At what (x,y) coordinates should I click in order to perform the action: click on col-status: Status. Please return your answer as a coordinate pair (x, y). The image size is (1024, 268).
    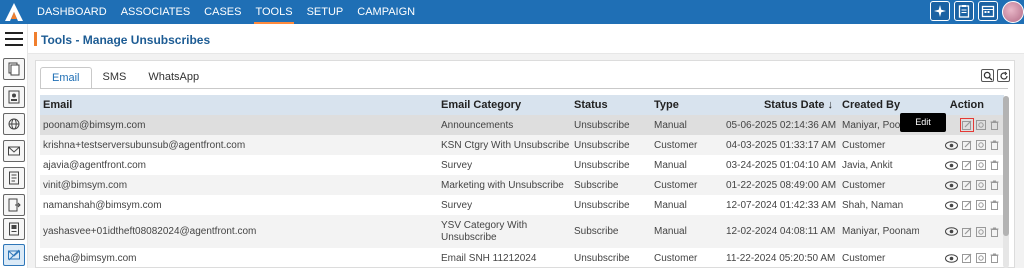
    Looking at the image, I should click on (611, 105).